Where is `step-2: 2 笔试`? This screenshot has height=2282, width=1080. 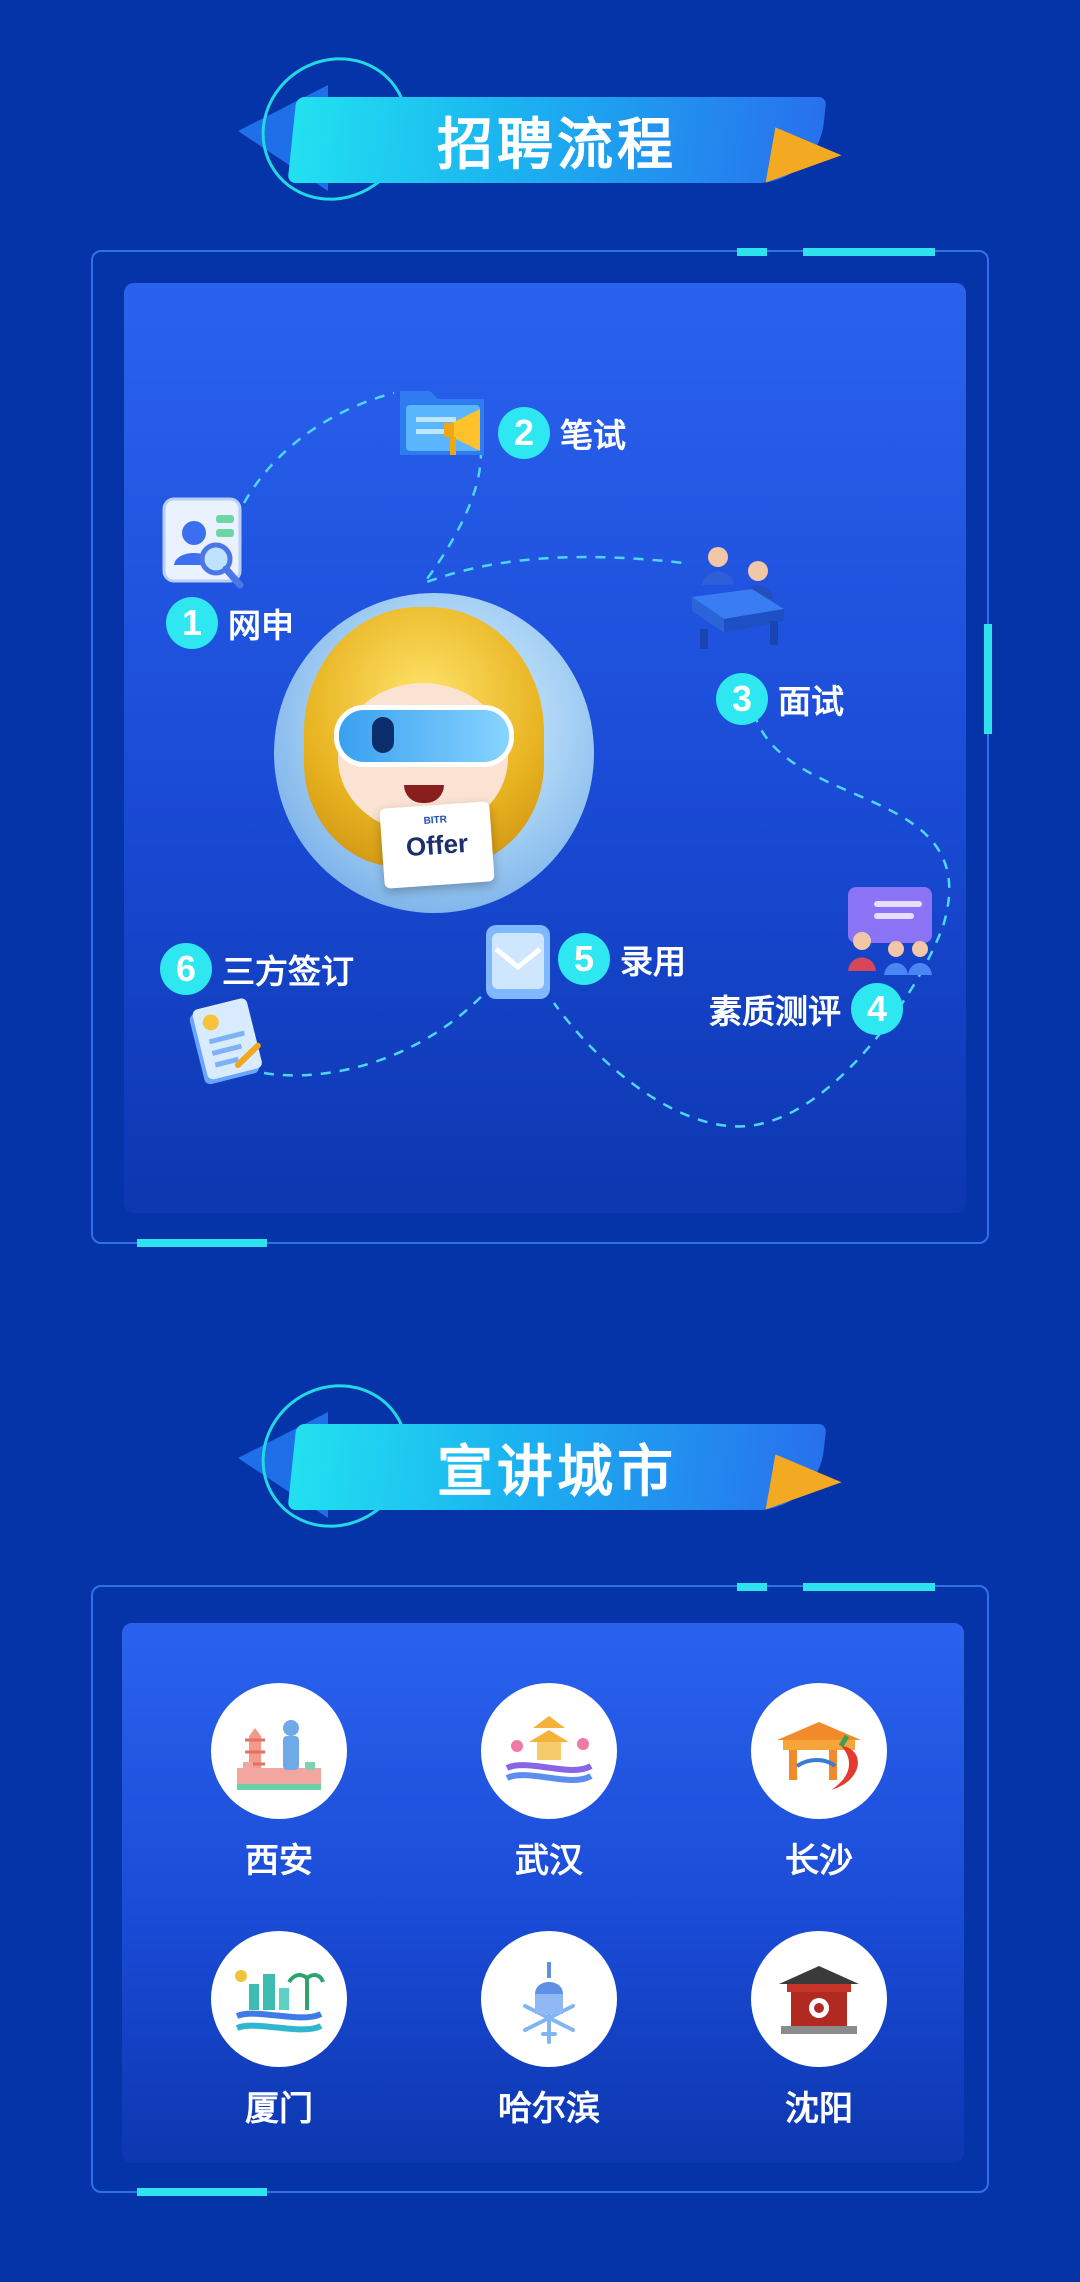
step-2: 2 笔试 is located at coordinates (562, 433).